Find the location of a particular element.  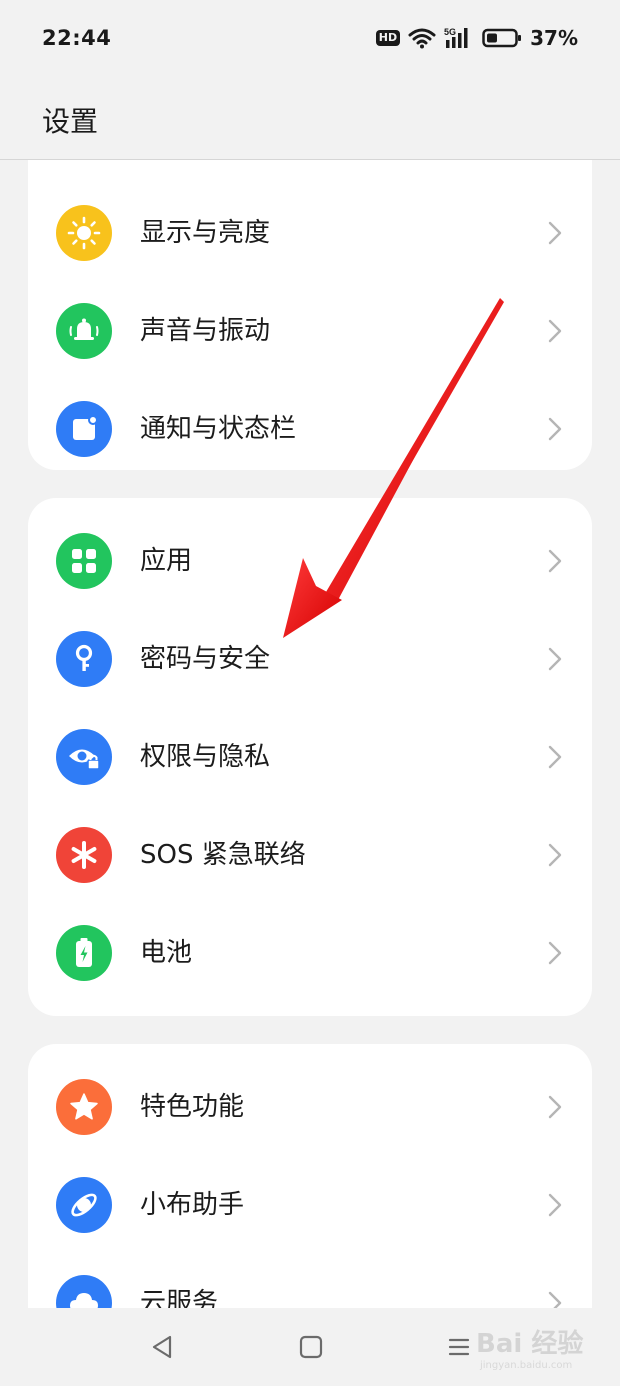

settings-item-label: 显示与亮度 is located at coordinates (205, 233).